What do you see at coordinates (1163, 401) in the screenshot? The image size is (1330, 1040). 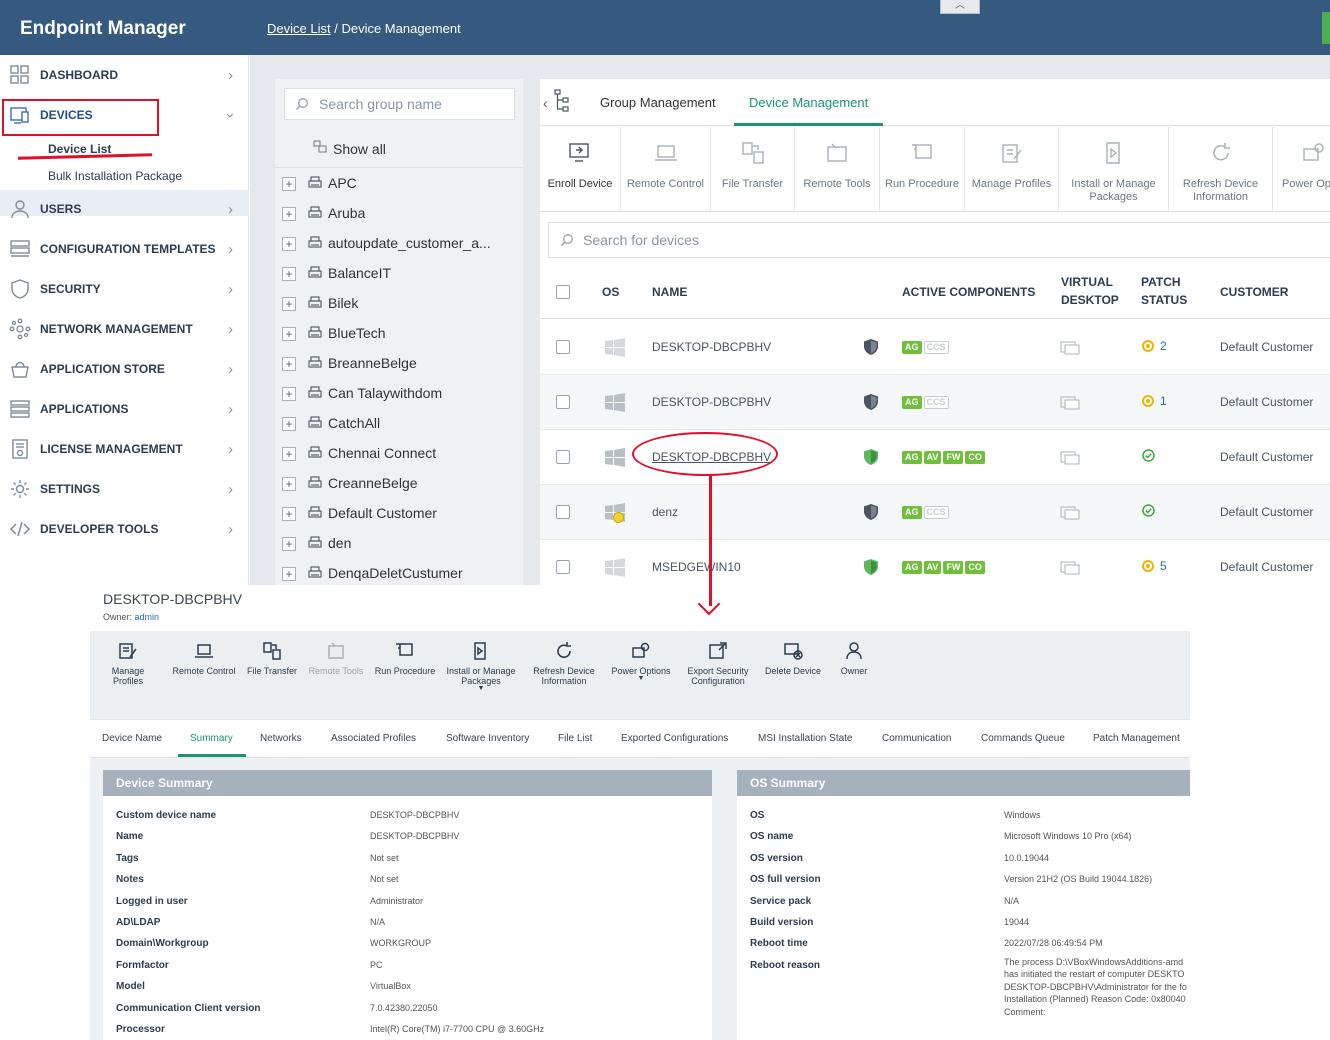 I see `patch-count: 1` at bounding box center [1163, 401].